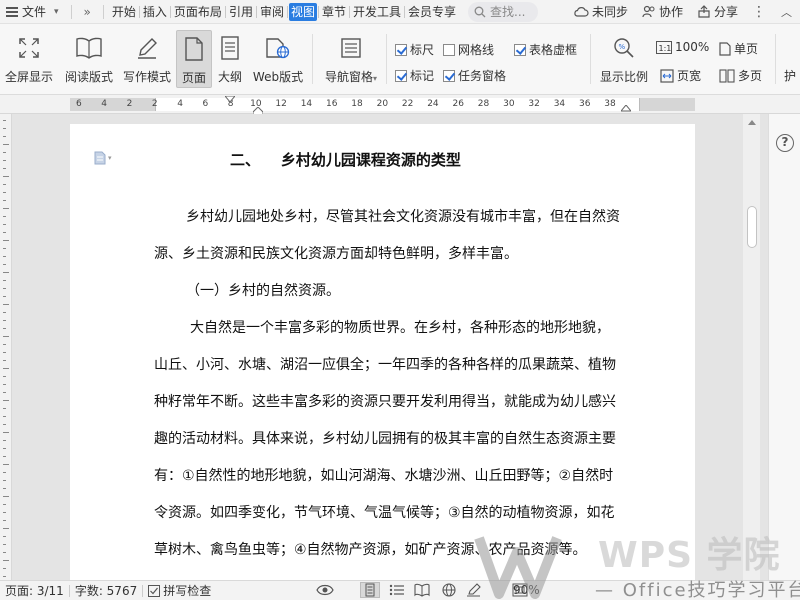 The image size is (800, 600). What do you see at coordinates (662, 11) in the screenshot?
I see `collaborate-button: 协作` at bounding box center [662, 11].